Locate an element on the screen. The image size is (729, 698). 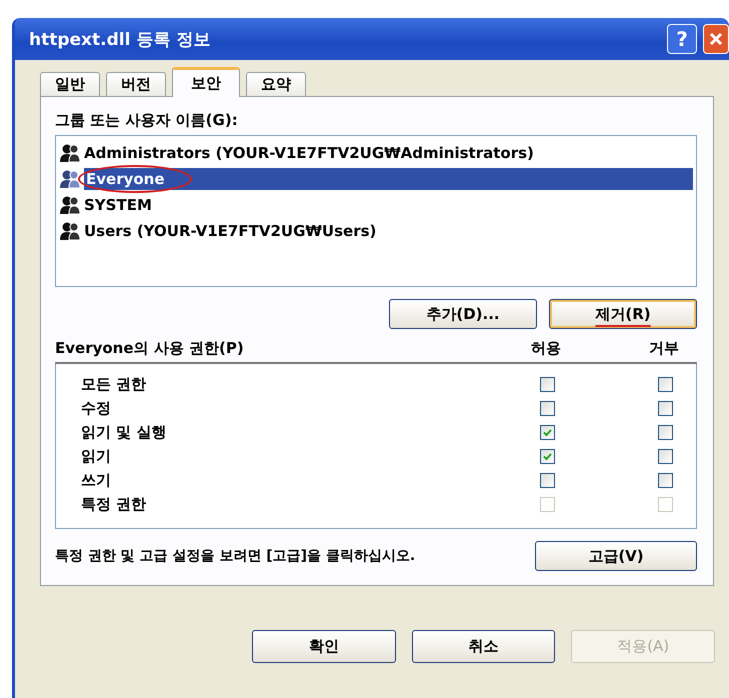
close-button is located at coordinates (716, 39).